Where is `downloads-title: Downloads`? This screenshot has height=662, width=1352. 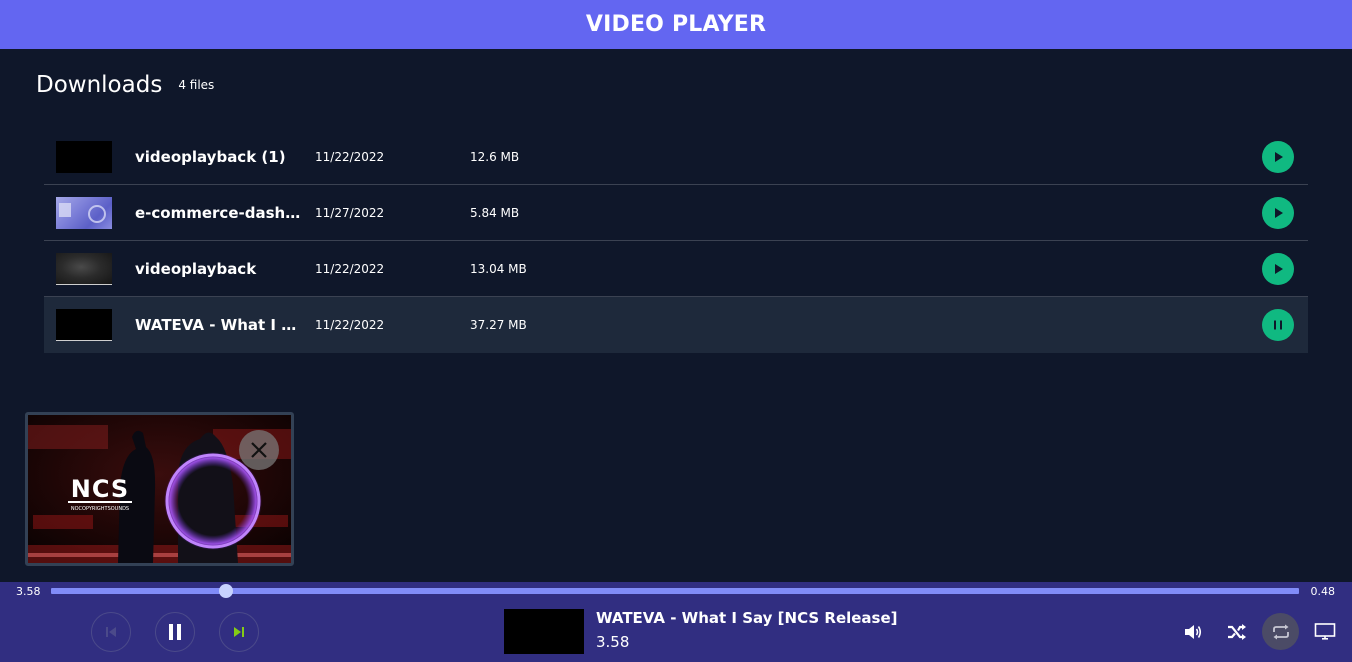
downloads-title: Downloads is located at coordinates (99, 85).